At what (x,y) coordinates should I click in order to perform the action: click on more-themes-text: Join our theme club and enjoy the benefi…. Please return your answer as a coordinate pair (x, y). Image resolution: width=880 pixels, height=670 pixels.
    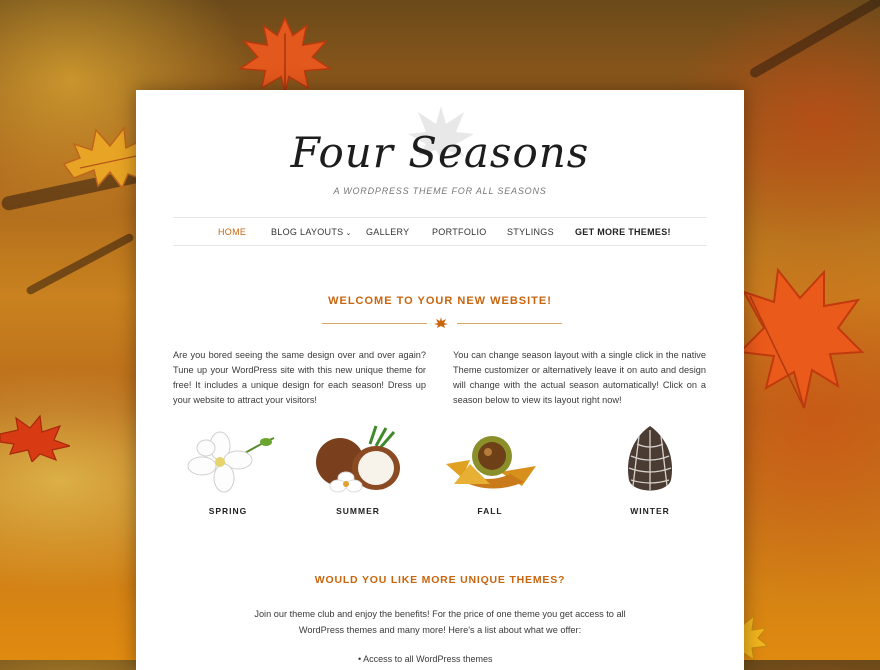
    Looking at the image, I should click on (440, 622).